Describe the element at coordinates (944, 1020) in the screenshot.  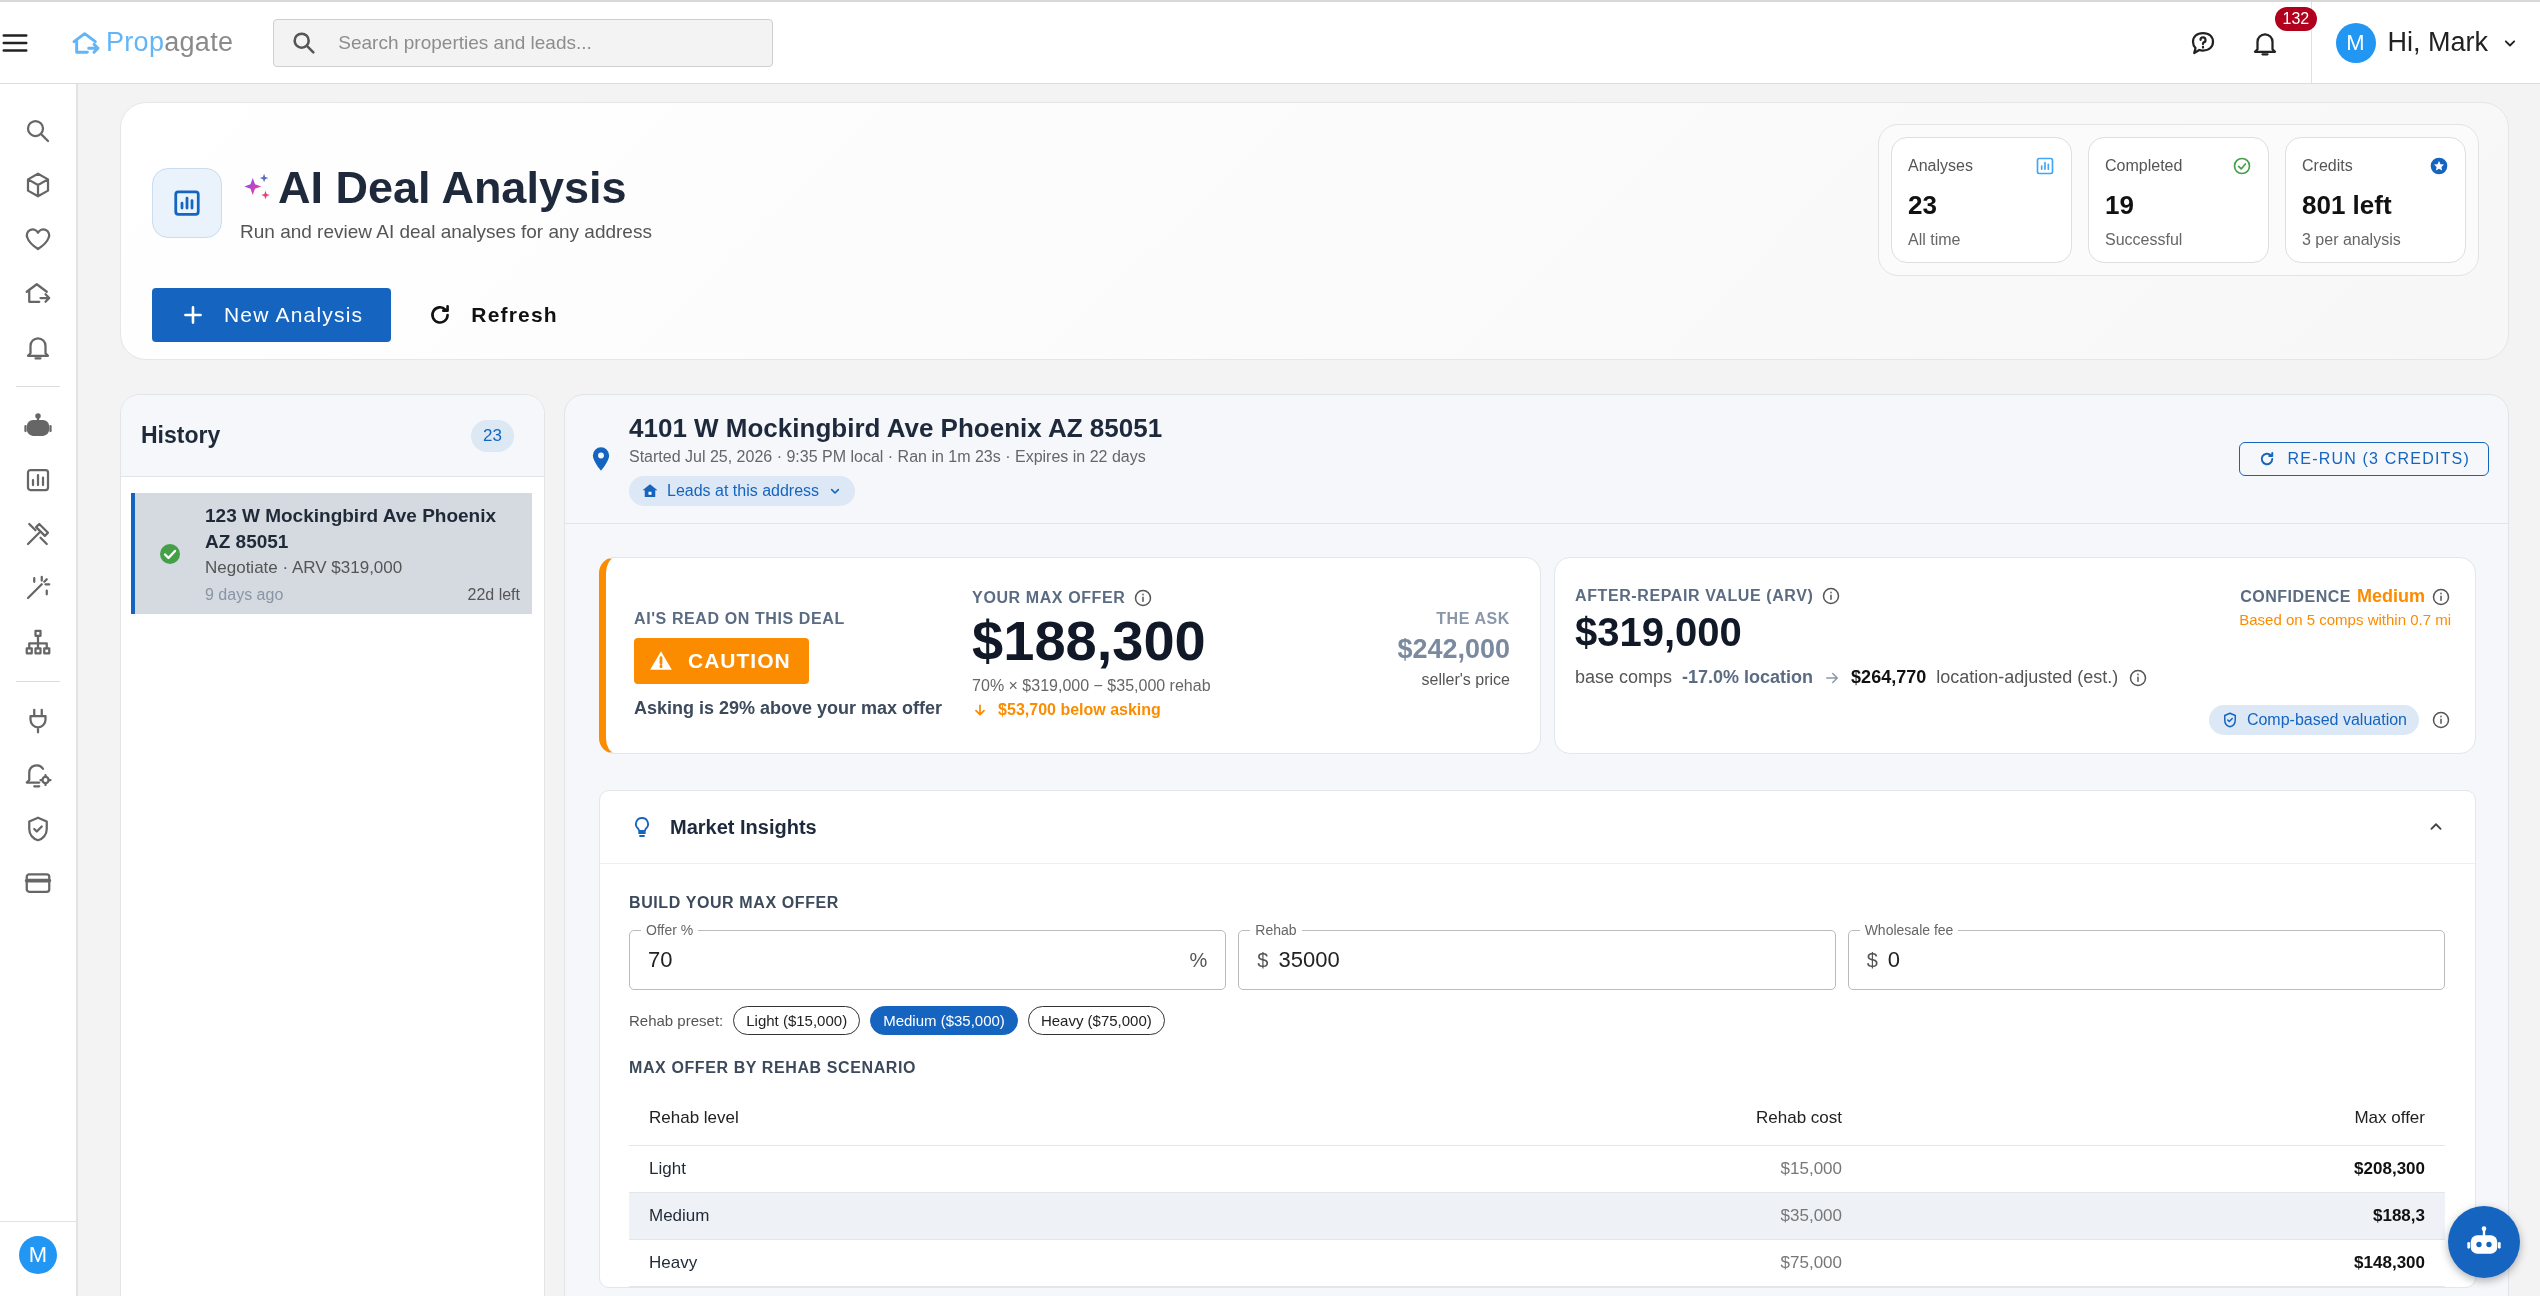
I see `preset-chip: Medium ($35,000)` at that location.